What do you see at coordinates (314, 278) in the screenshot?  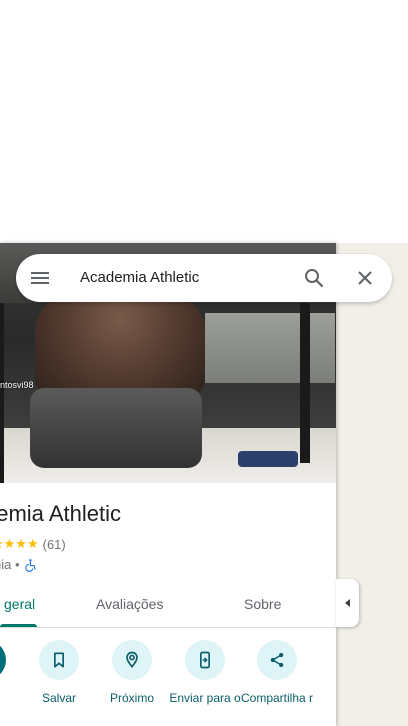 I see `search-icon` at bounding box center [314, 278].